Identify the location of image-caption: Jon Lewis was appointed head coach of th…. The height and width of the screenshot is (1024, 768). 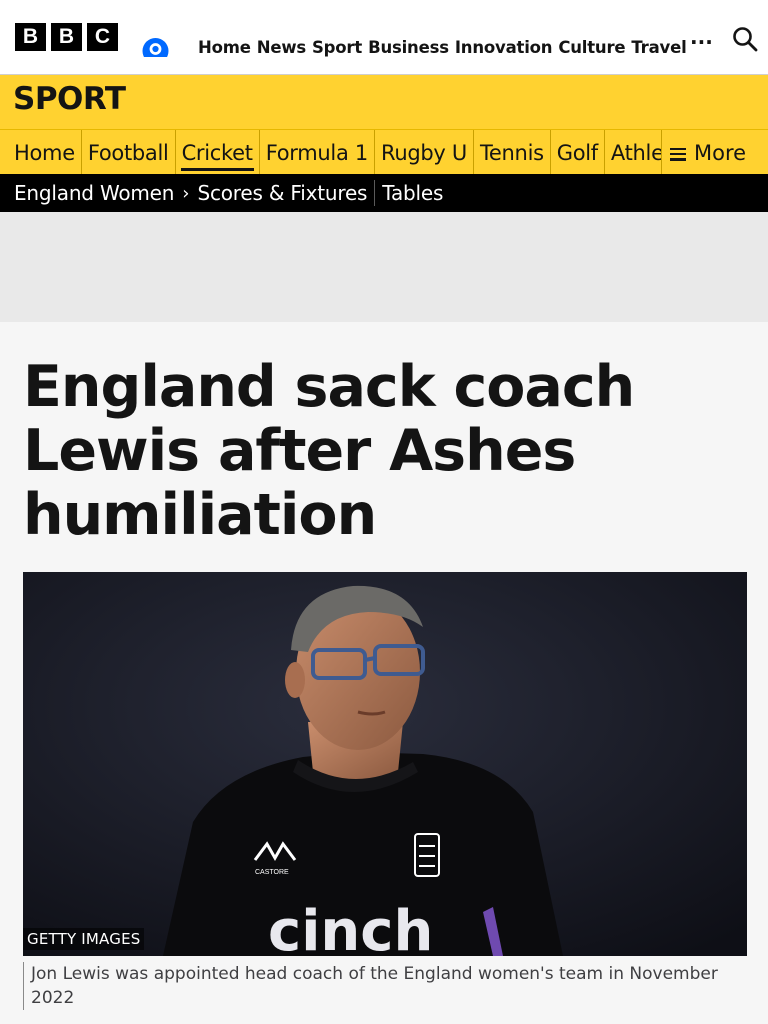
(373, 986).